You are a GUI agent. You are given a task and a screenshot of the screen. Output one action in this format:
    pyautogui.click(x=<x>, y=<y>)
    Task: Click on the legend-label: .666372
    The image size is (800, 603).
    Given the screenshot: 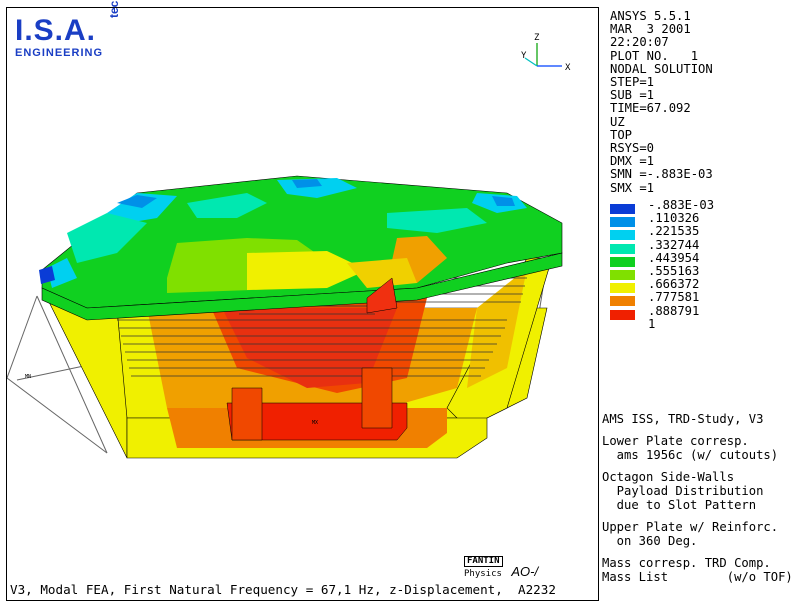 What is the action you would take?
    pyautogui.click(x=674, y=284)
    